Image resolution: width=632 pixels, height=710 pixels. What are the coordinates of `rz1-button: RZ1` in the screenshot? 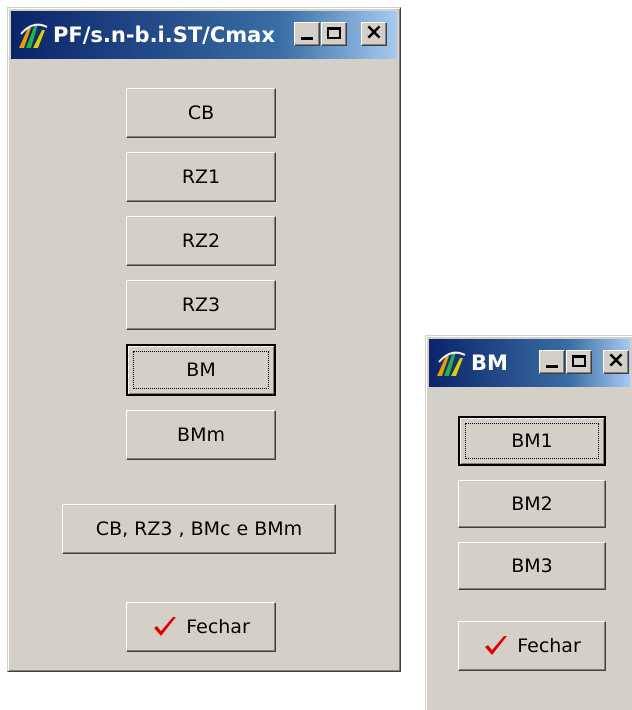 It's located at (201, 177).